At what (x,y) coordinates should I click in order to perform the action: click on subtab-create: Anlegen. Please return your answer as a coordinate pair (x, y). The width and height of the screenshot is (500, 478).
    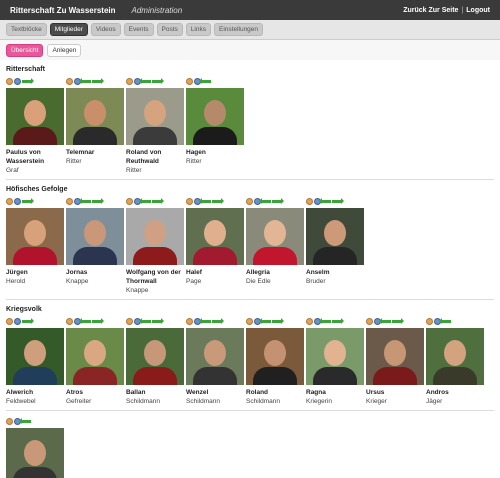
    Looking at the image, I should click on (64, 50).